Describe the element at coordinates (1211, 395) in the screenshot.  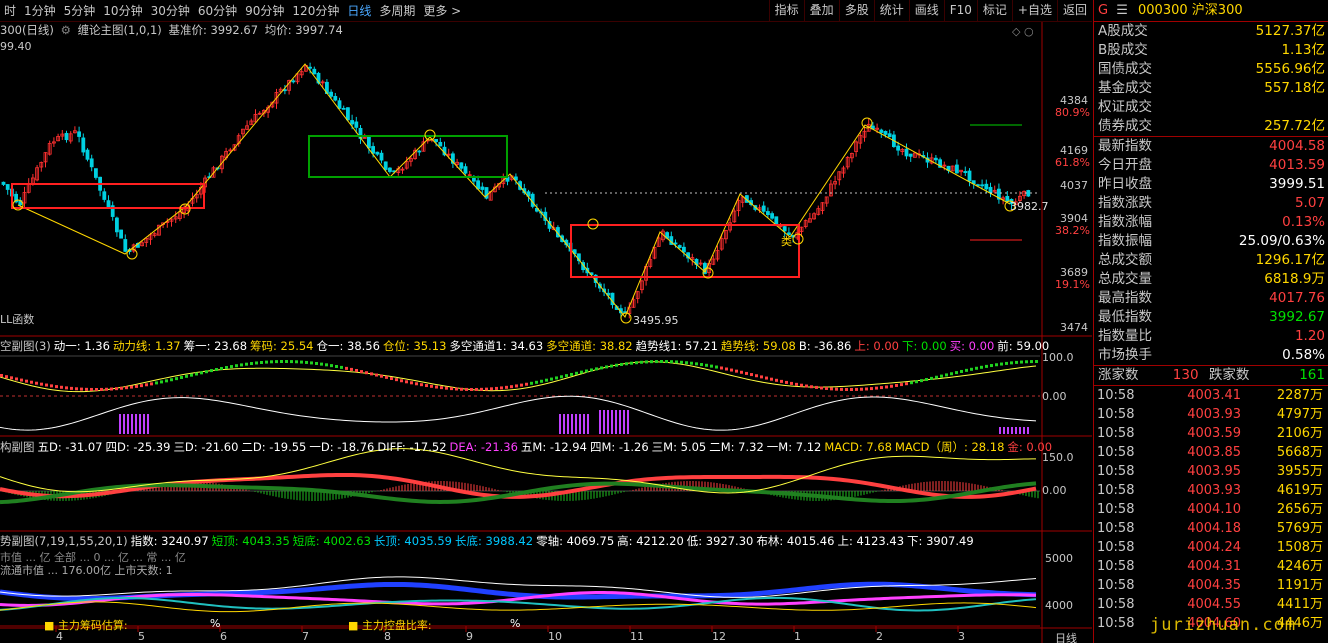
I see `tick-row-0: 10:58 4003.41 2287万` at that location.